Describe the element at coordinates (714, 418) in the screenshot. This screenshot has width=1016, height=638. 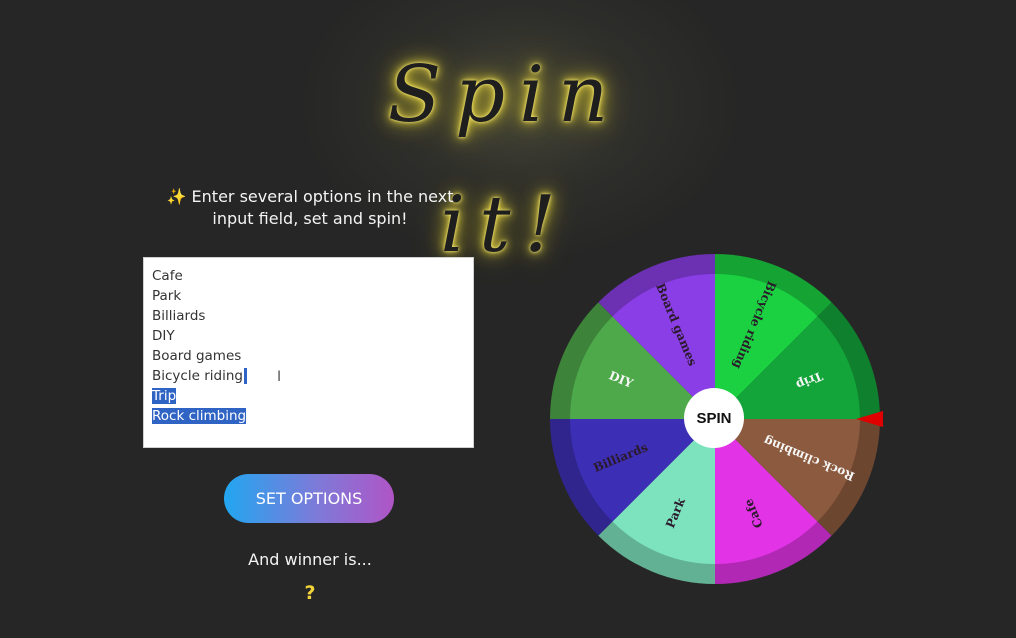
I see `spin-button: SPIN` at that location.